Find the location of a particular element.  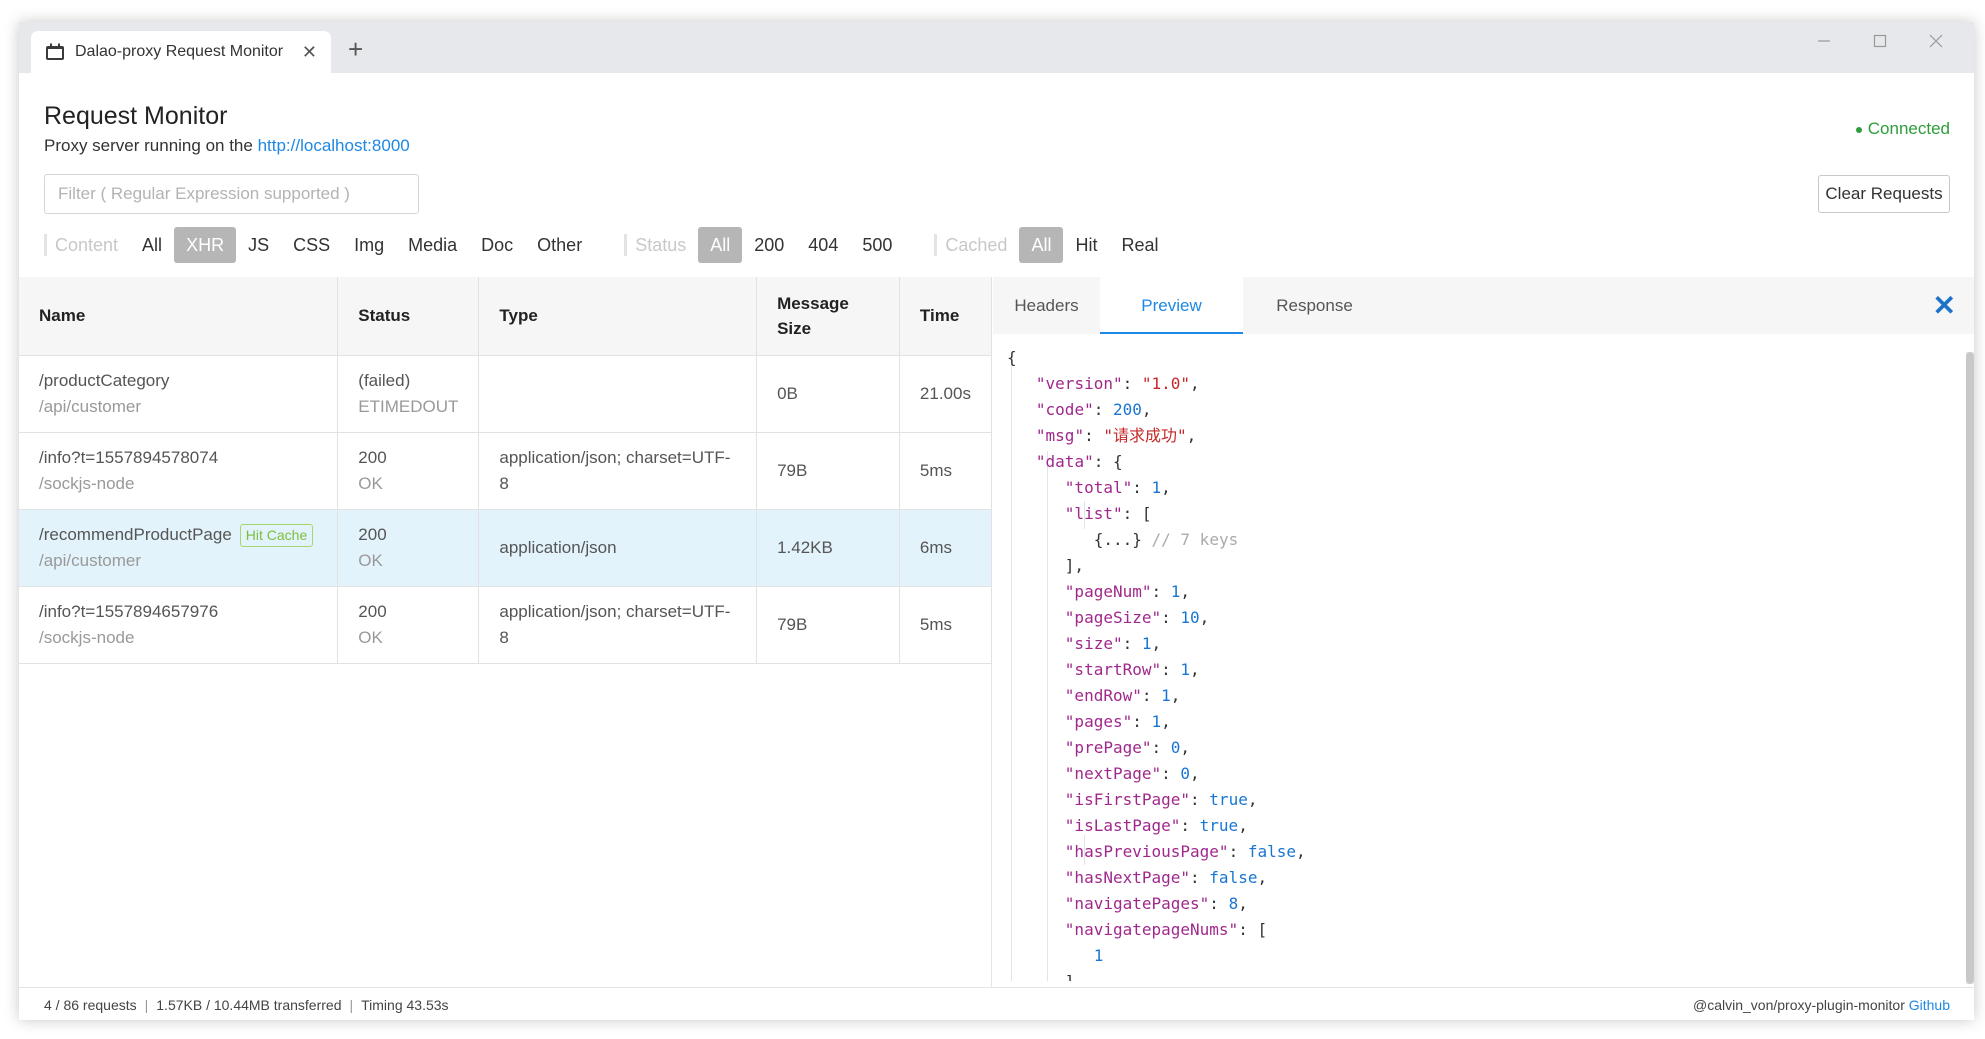

content-filter-img: Img is located at coordinates (369, 245).